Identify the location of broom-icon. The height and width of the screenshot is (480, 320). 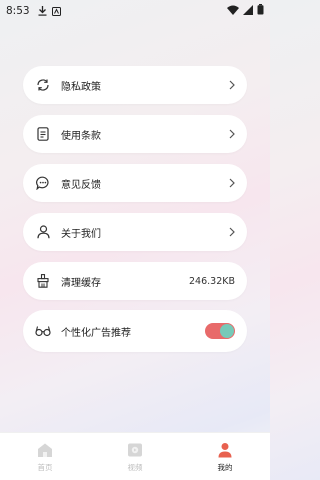
(43, 281).